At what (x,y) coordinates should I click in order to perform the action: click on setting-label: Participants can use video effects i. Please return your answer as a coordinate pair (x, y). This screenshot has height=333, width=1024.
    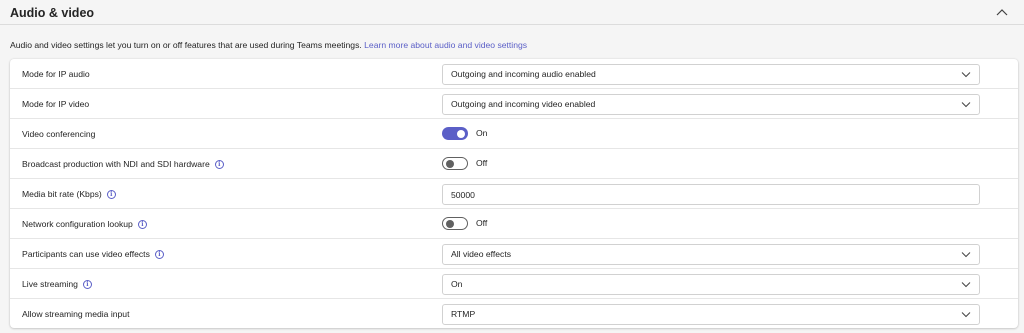
    Looking at the image, I should click on (93, 254).